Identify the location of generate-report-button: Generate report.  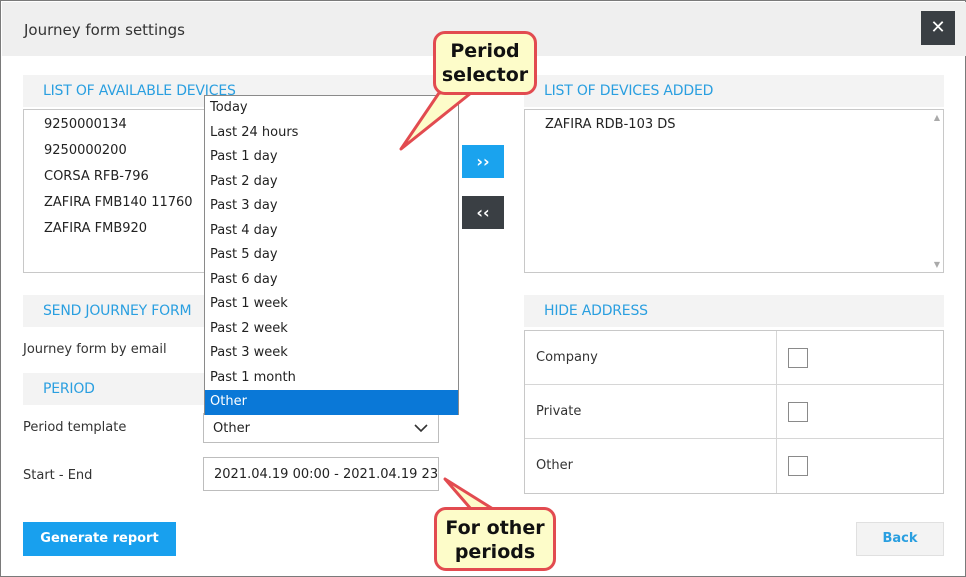
(99, 539).